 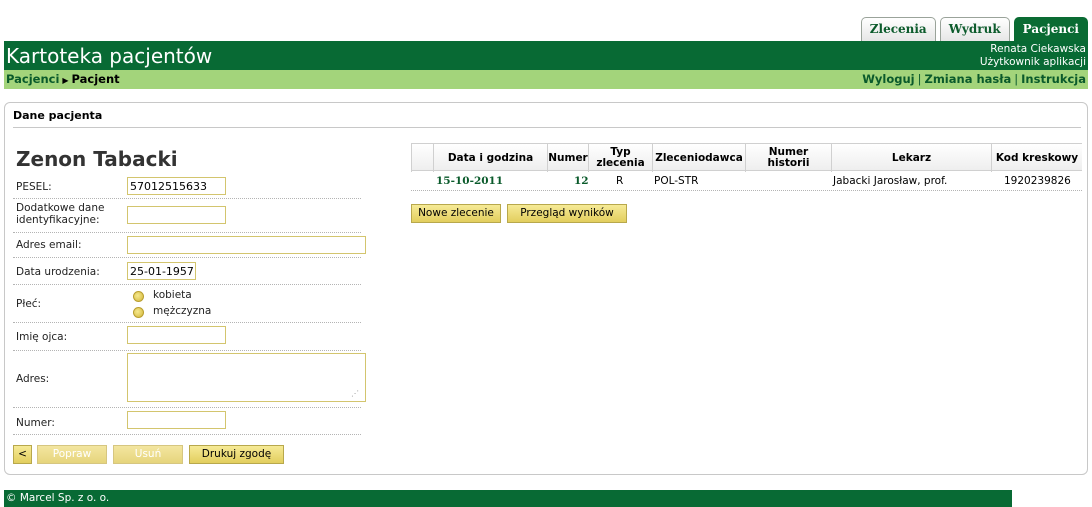 I want to click on radio-mezczyzna, so click(x=138, y=312).